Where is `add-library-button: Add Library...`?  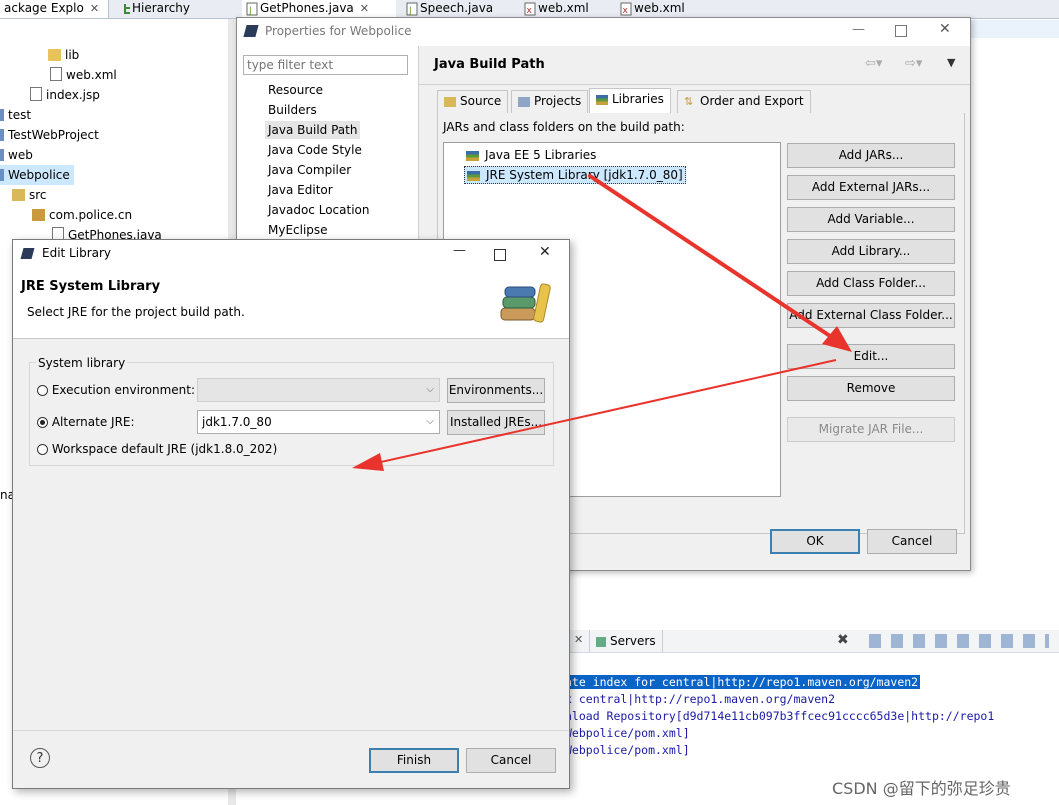
add-library-button: Add Library... is located at coordinates (871, 251).